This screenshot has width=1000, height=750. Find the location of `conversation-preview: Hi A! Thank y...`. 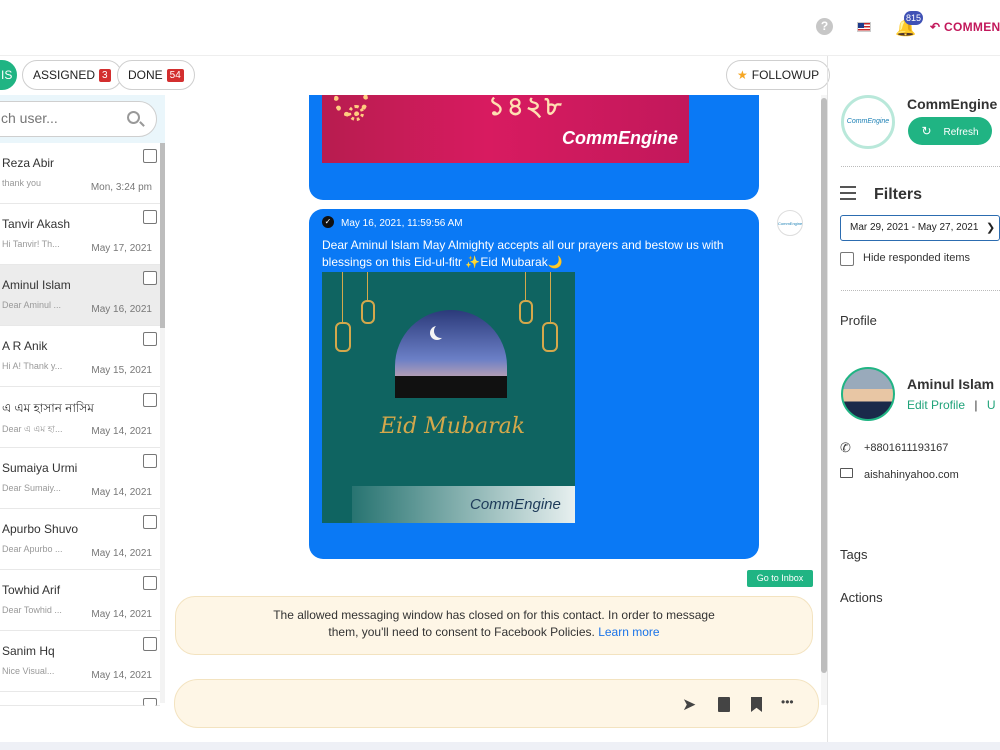

conversation-preview: Hi A! Thank y... is located at coordinates (32, 366).